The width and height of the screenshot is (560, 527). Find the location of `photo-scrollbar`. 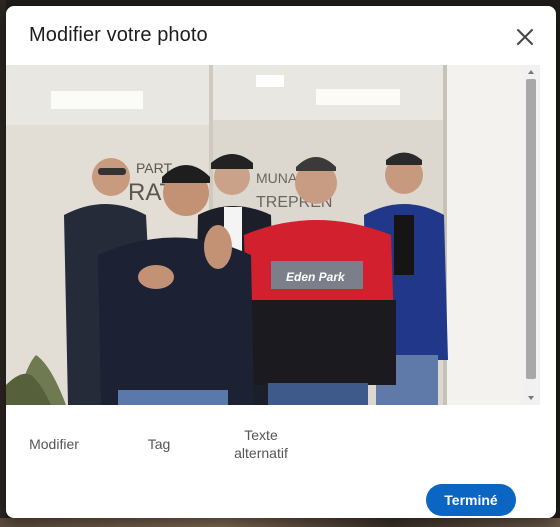

photo-scrollbar is located at coordinates (531, 235).